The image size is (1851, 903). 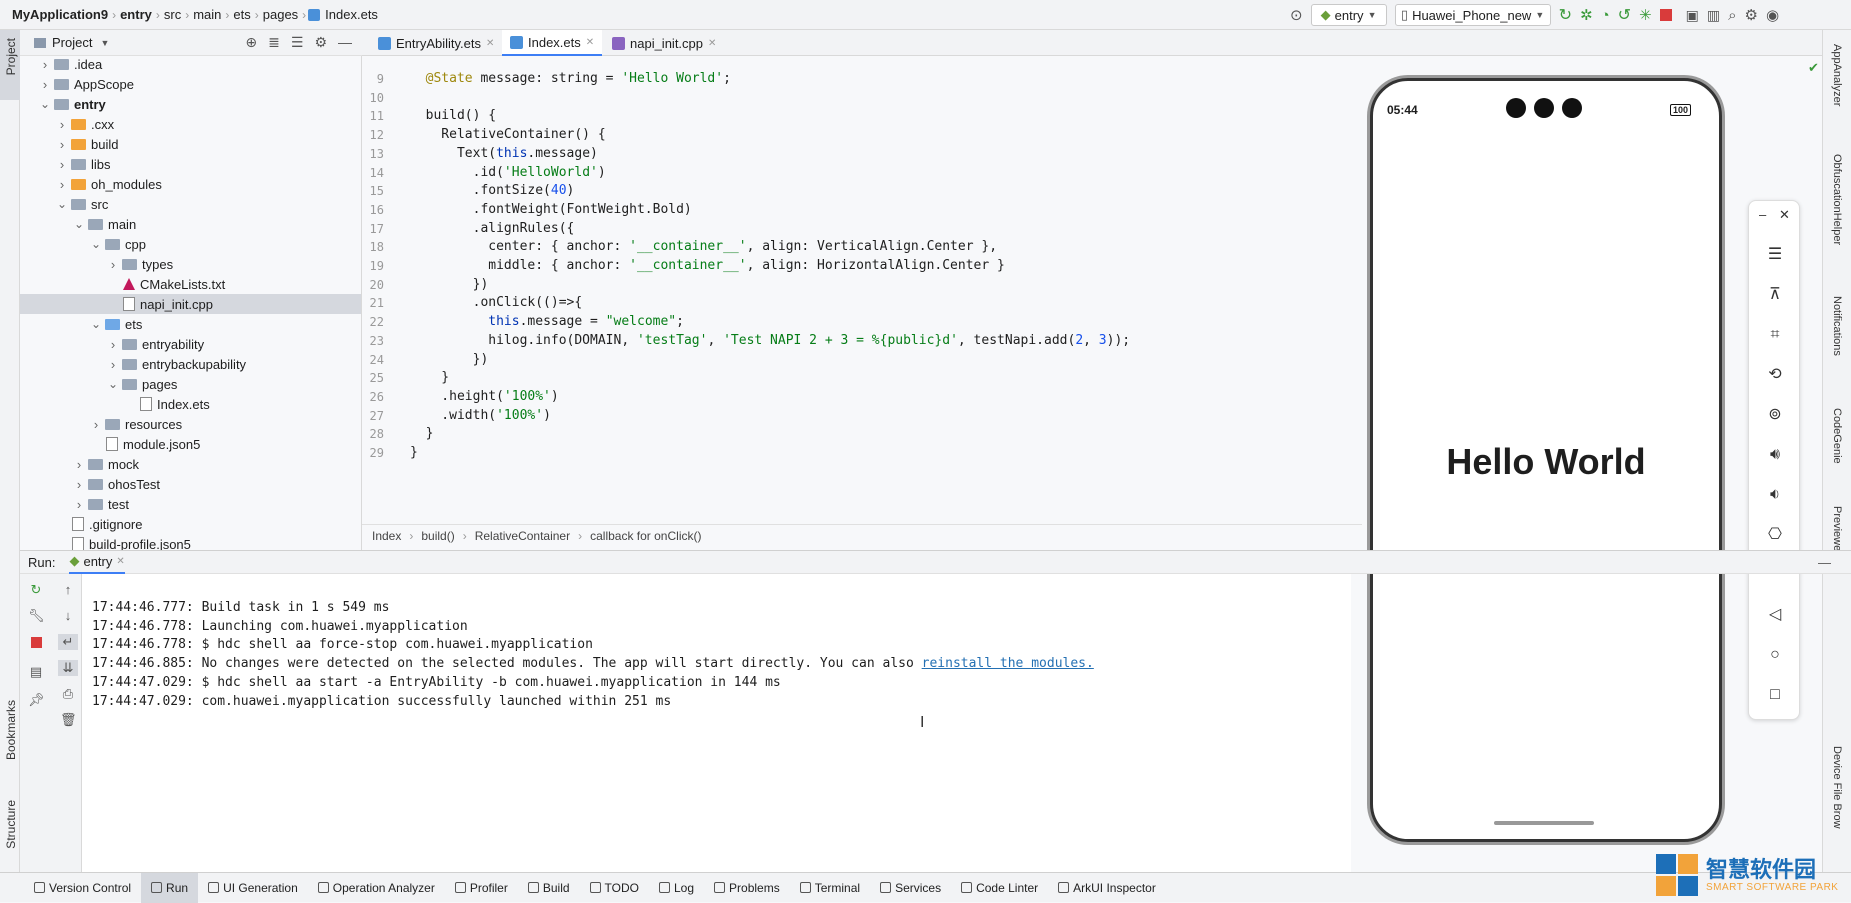 I want to click on tree-item: napi_init.cpp, so click(x=190, y=304).